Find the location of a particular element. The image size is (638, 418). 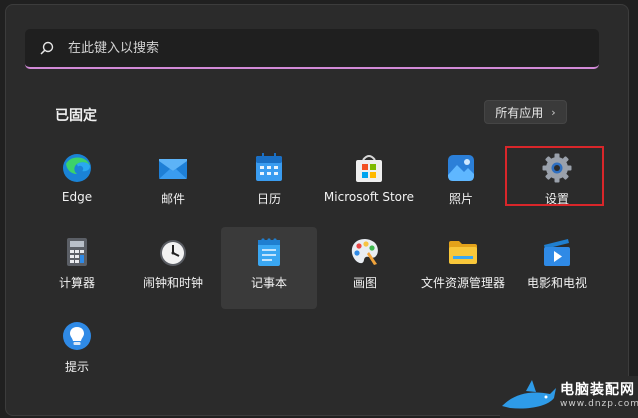

all-apps-label: 所有应用 is located at coordinates (519, 112).